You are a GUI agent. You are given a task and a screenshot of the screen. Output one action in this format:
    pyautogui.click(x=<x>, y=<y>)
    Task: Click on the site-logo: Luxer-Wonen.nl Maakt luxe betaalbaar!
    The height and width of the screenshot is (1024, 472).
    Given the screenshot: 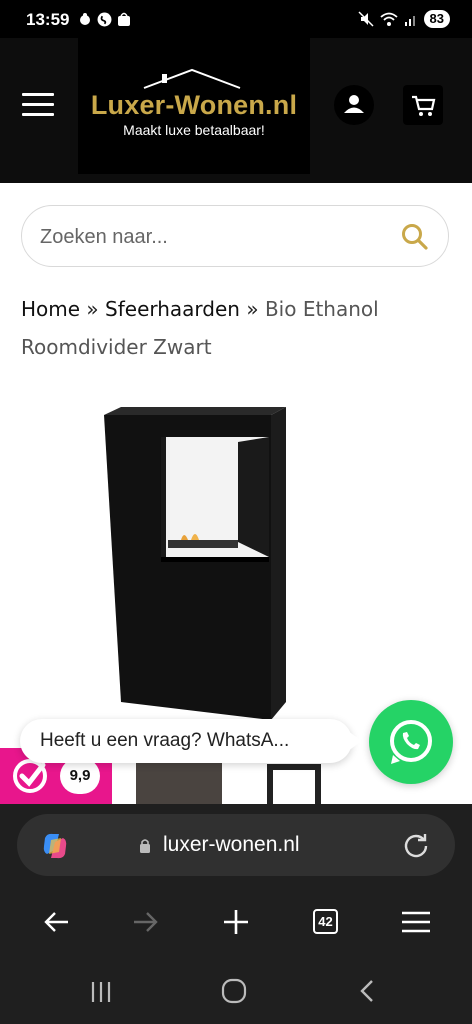 What is the action you would take?
    pyautogui.click(x=194, y=106)
    